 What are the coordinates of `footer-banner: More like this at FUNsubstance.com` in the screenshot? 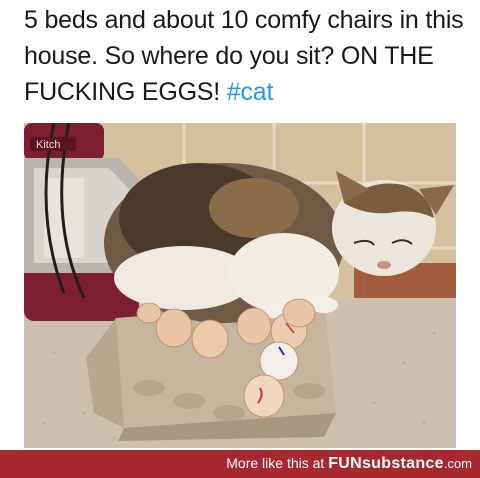 It's located at (240, 464).